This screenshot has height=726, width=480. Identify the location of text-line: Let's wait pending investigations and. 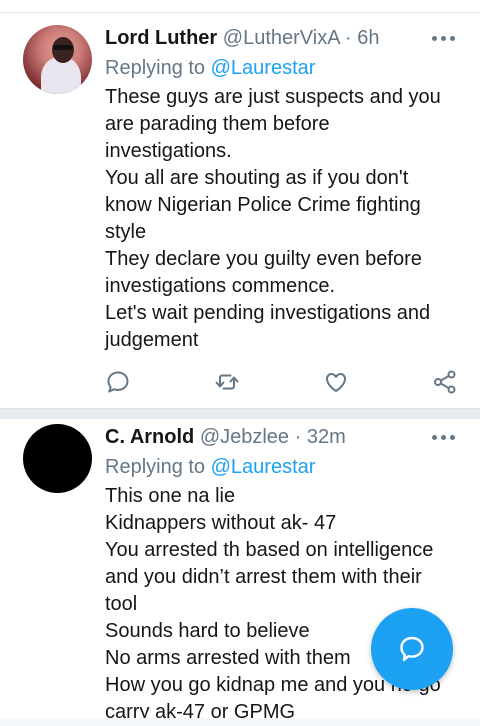
(268, 313).